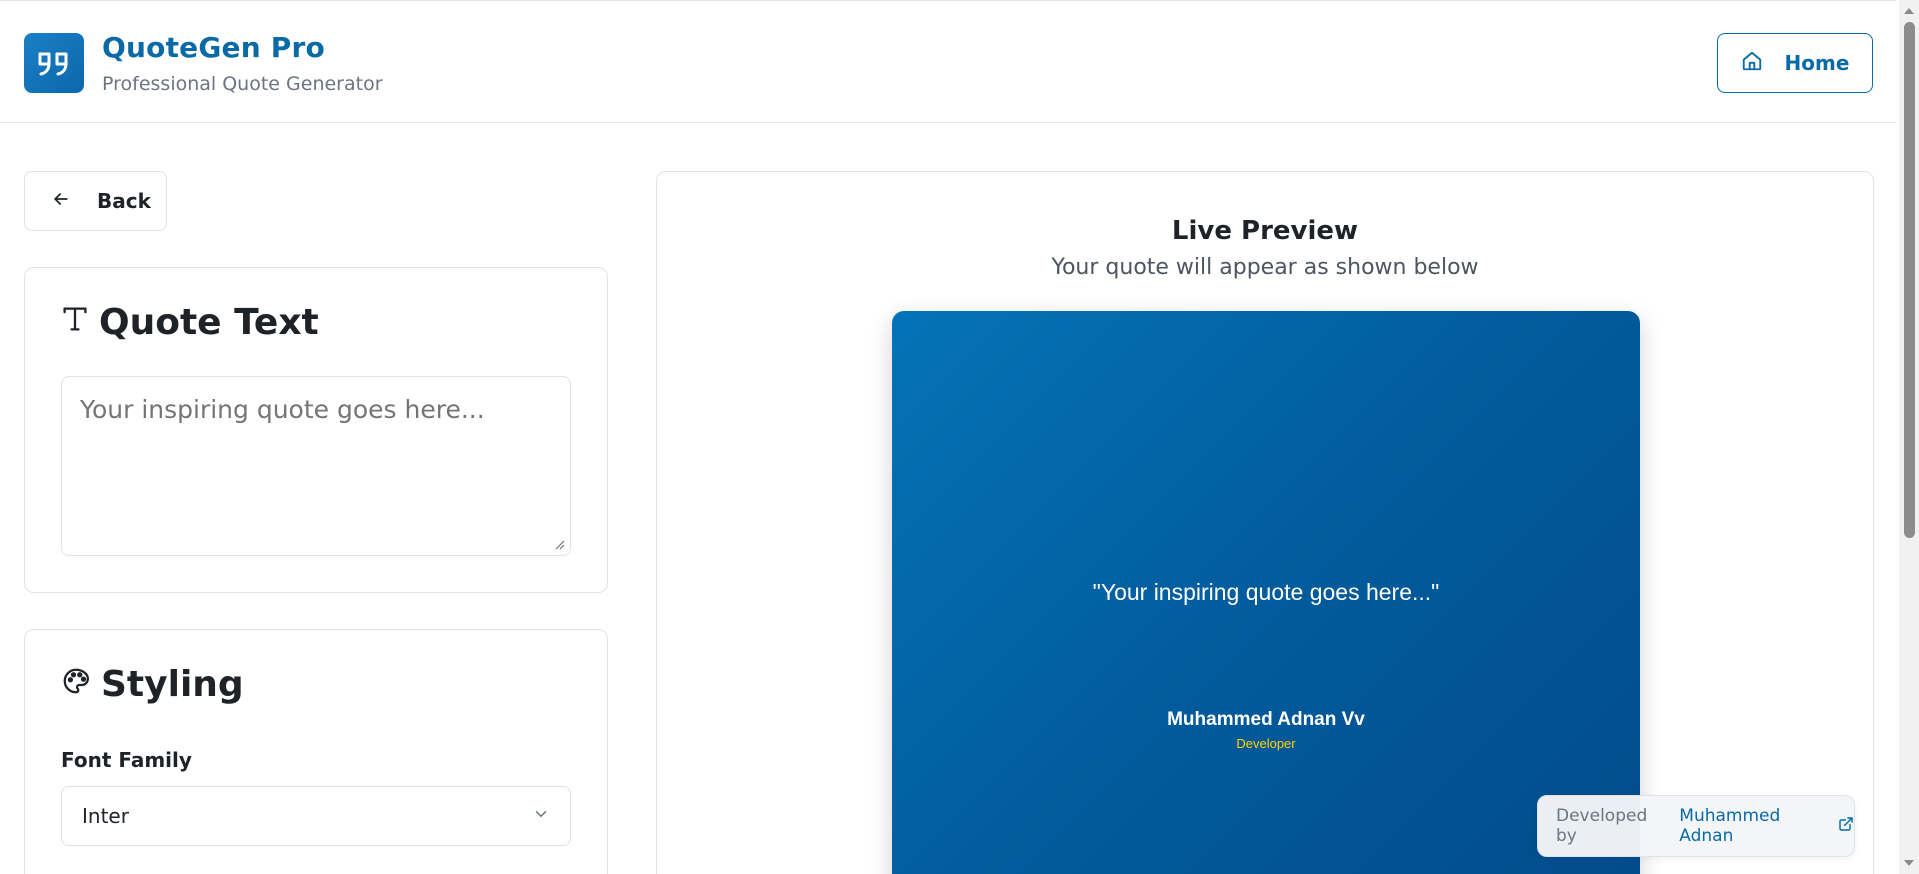 This screenshot has width=1919, height=874. I want to click on quote-text-heading: Quote Text, so click(190, 322).